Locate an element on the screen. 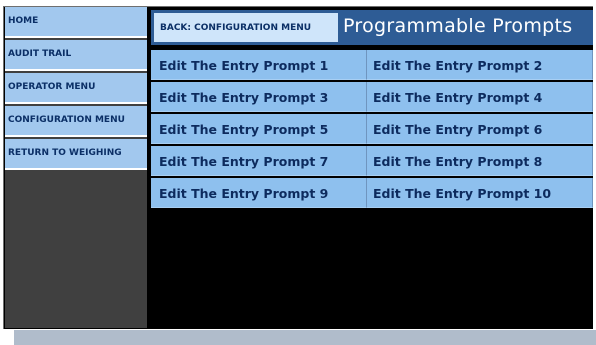  edit-prompt-7-button: Edit The Entry Prompt 7 is located at coordinates (259, 161).